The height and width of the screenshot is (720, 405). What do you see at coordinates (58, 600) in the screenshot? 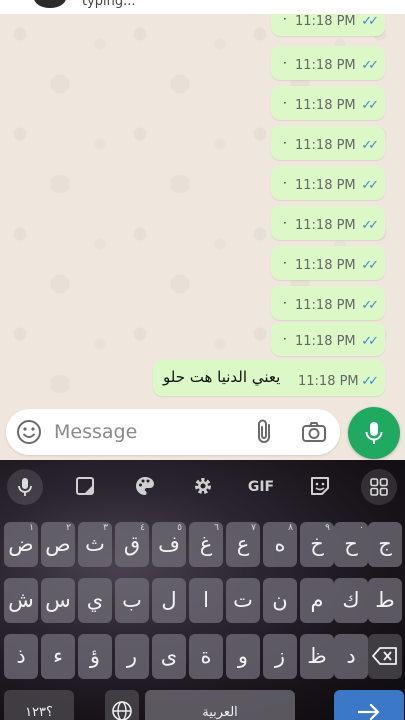
I see `key: س` at bounding box center [58, 600].